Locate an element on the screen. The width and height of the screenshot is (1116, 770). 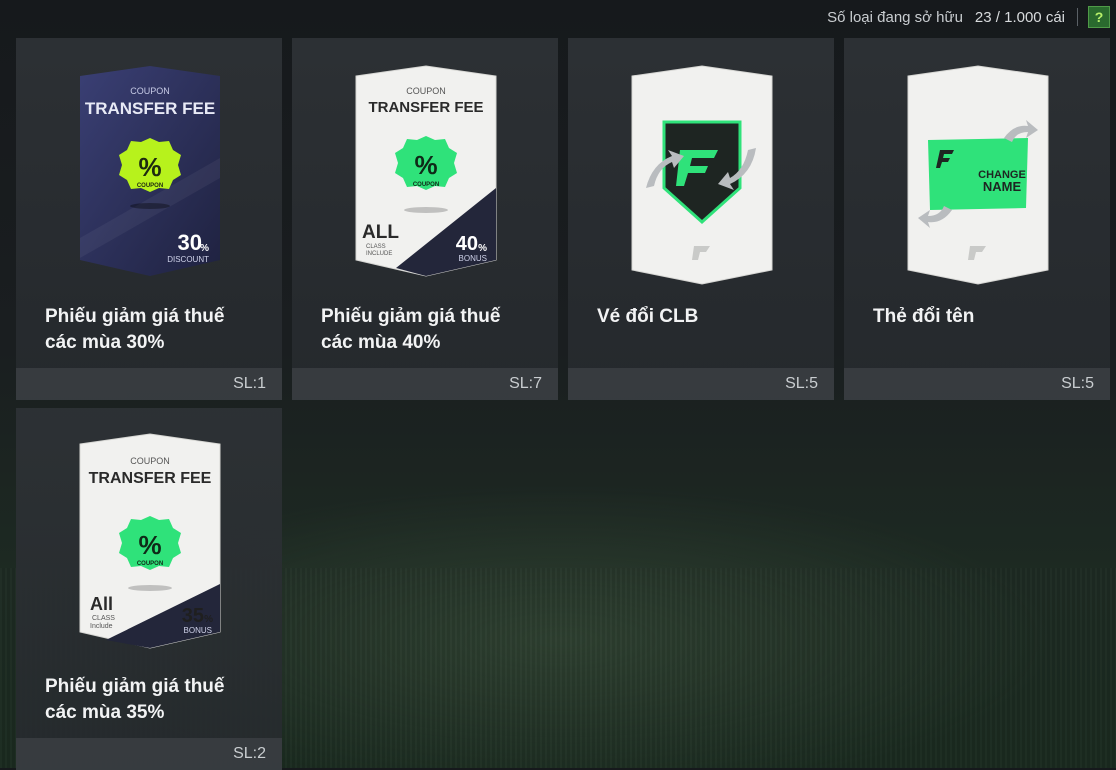
item-tile-club-change: Vé đổi CLB SL:5 is located at coordinates (701, 219).